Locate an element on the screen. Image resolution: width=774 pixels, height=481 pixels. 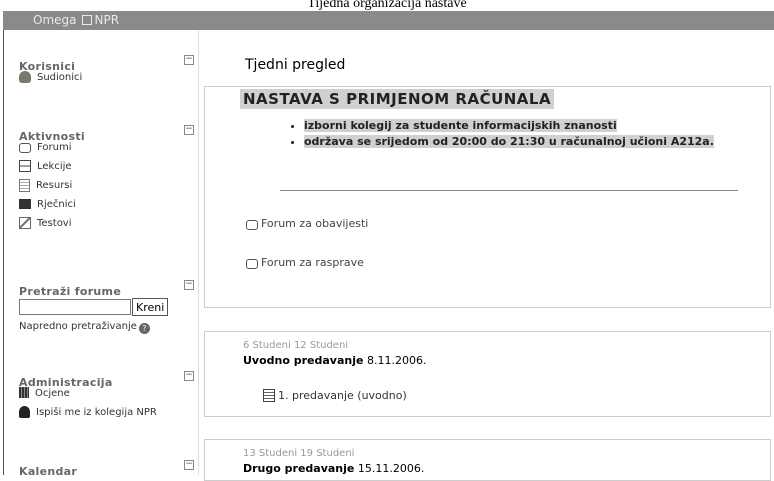
sidebar-item-grades: Ocjene is located at coordinates (106, 396).